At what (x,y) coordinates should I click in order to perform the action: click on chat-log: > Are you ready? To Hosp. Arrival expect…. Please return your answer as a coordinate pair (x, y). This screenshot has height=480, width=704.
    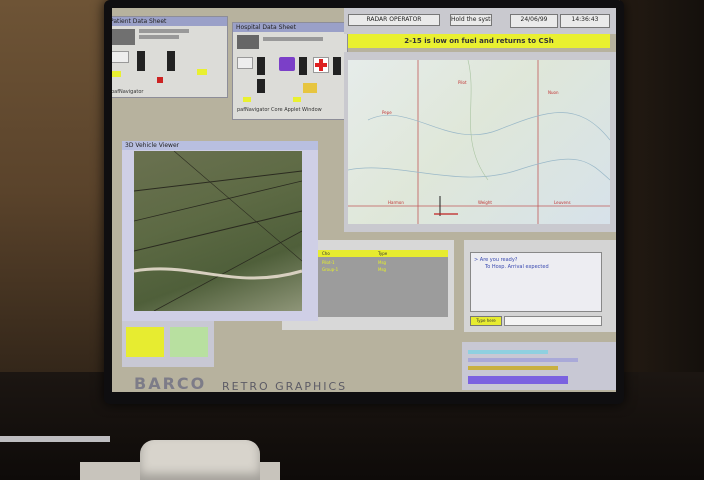
    Looking at the image, I should click on (536, 282).